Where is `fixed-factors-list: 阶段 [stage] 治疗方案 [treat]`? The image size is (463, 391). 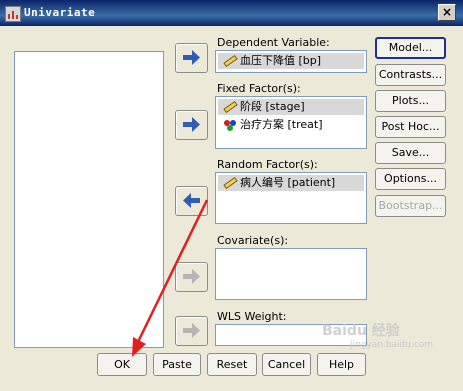 fixed-factors-list: 阶段 [stage] 治疗方案 [treat] is located at coordinates (291, 122).